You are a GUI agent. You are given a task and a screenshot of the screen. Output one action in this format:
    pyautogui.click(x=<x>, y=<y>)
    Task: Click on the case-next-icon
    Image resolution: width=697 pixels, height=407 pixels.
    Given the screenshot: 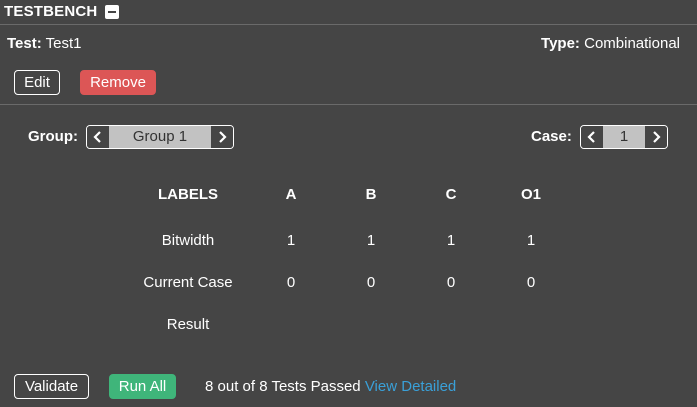 What is the action you would take?
    pyautogui.click(x=656, y=137)
    